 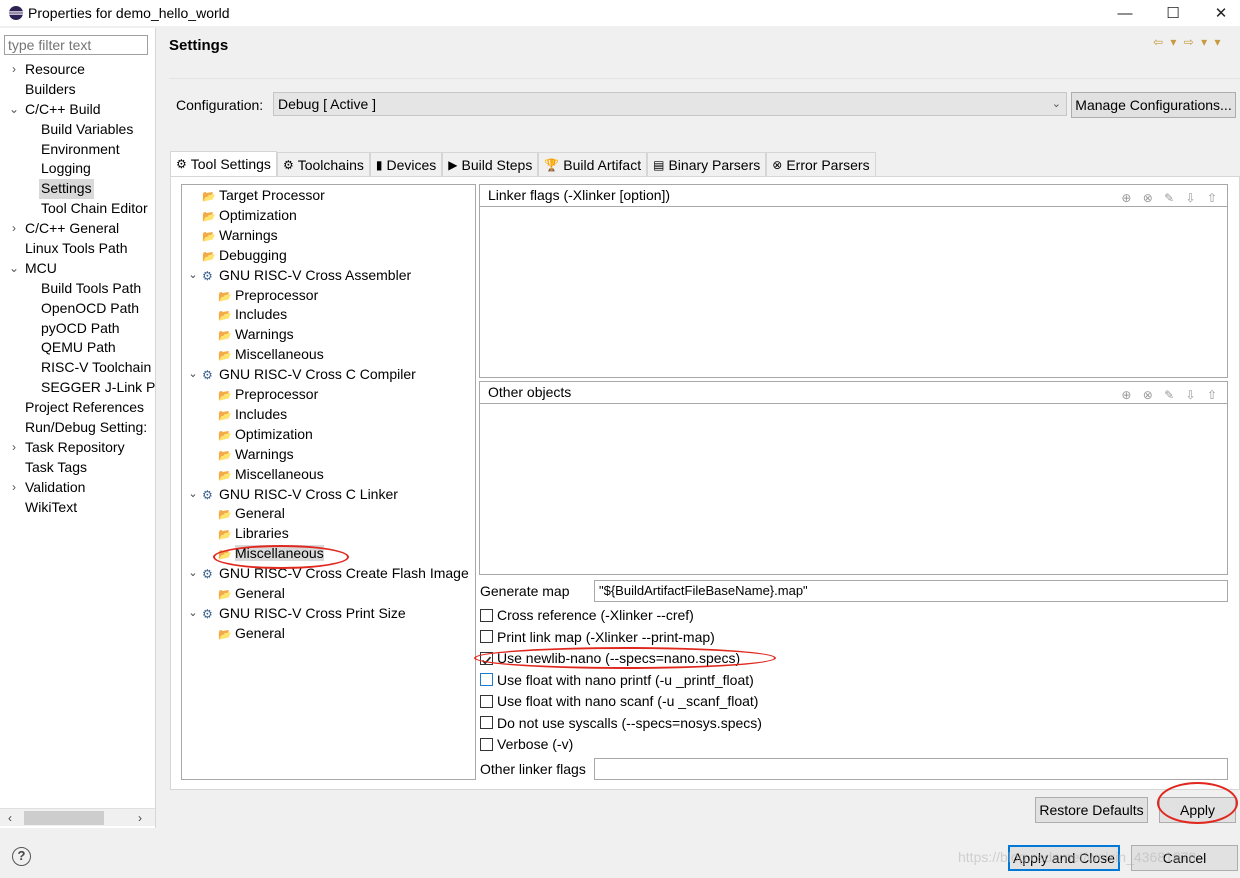 What do you see at coordinates (77, 209) in the screenshot?
I see `nav-item-tool-chain-editor: Tool Chain Editor` at bounding box center [77, 209].